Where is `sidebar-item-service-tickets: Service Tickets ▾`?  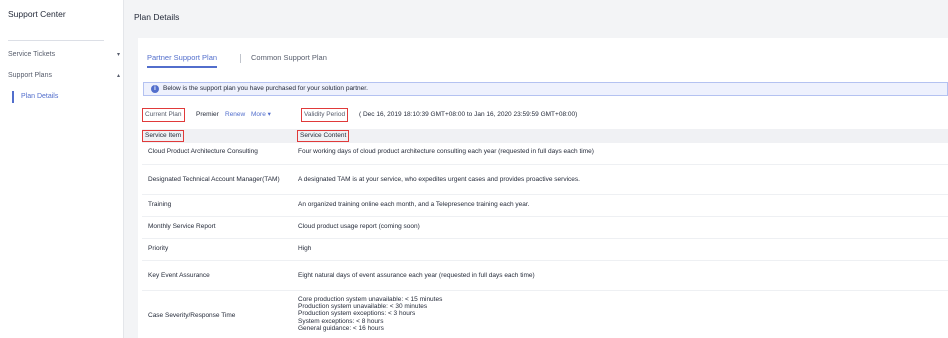 sidebar-item-service-tickets: Service Tickets ▾ is located at coordinates (64, 55).